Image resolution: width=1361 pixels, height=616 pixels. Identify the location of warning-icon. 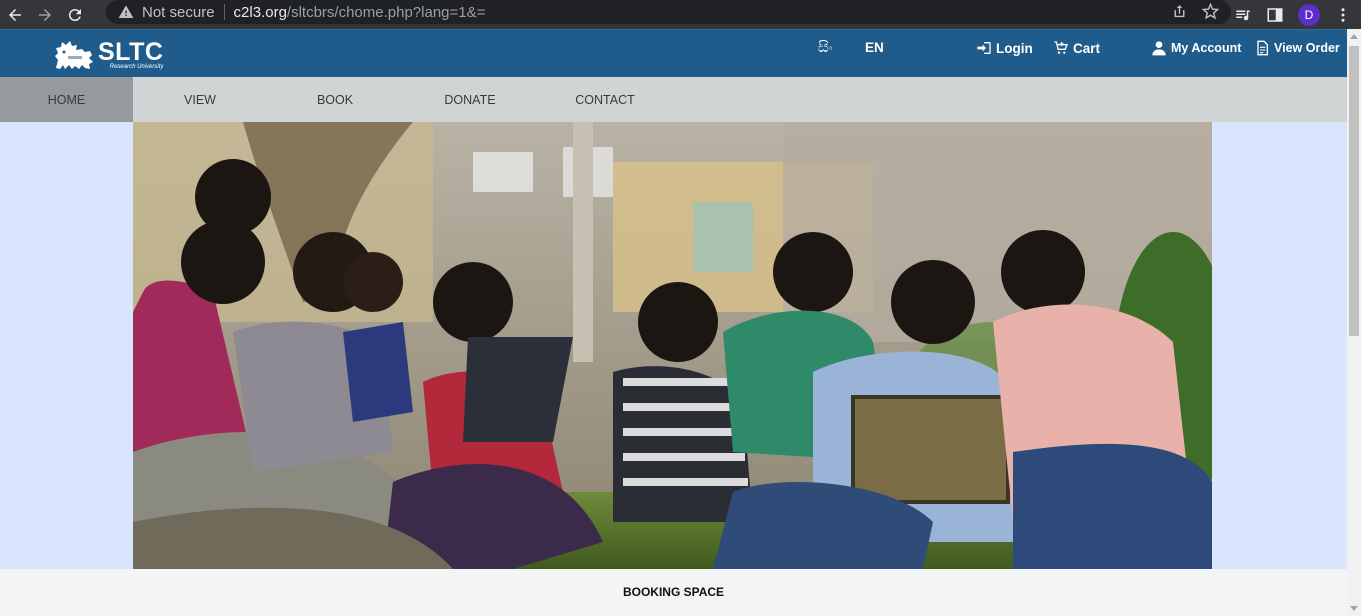
(126, 11).